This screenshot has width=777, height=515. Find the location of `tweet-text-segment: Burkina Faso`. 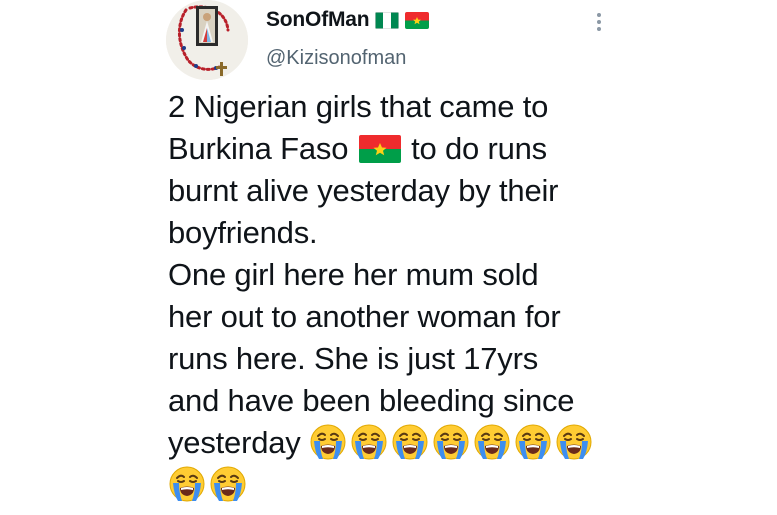

tweet-text-segment: Burkina Faso is located at coordinates (258, 148).